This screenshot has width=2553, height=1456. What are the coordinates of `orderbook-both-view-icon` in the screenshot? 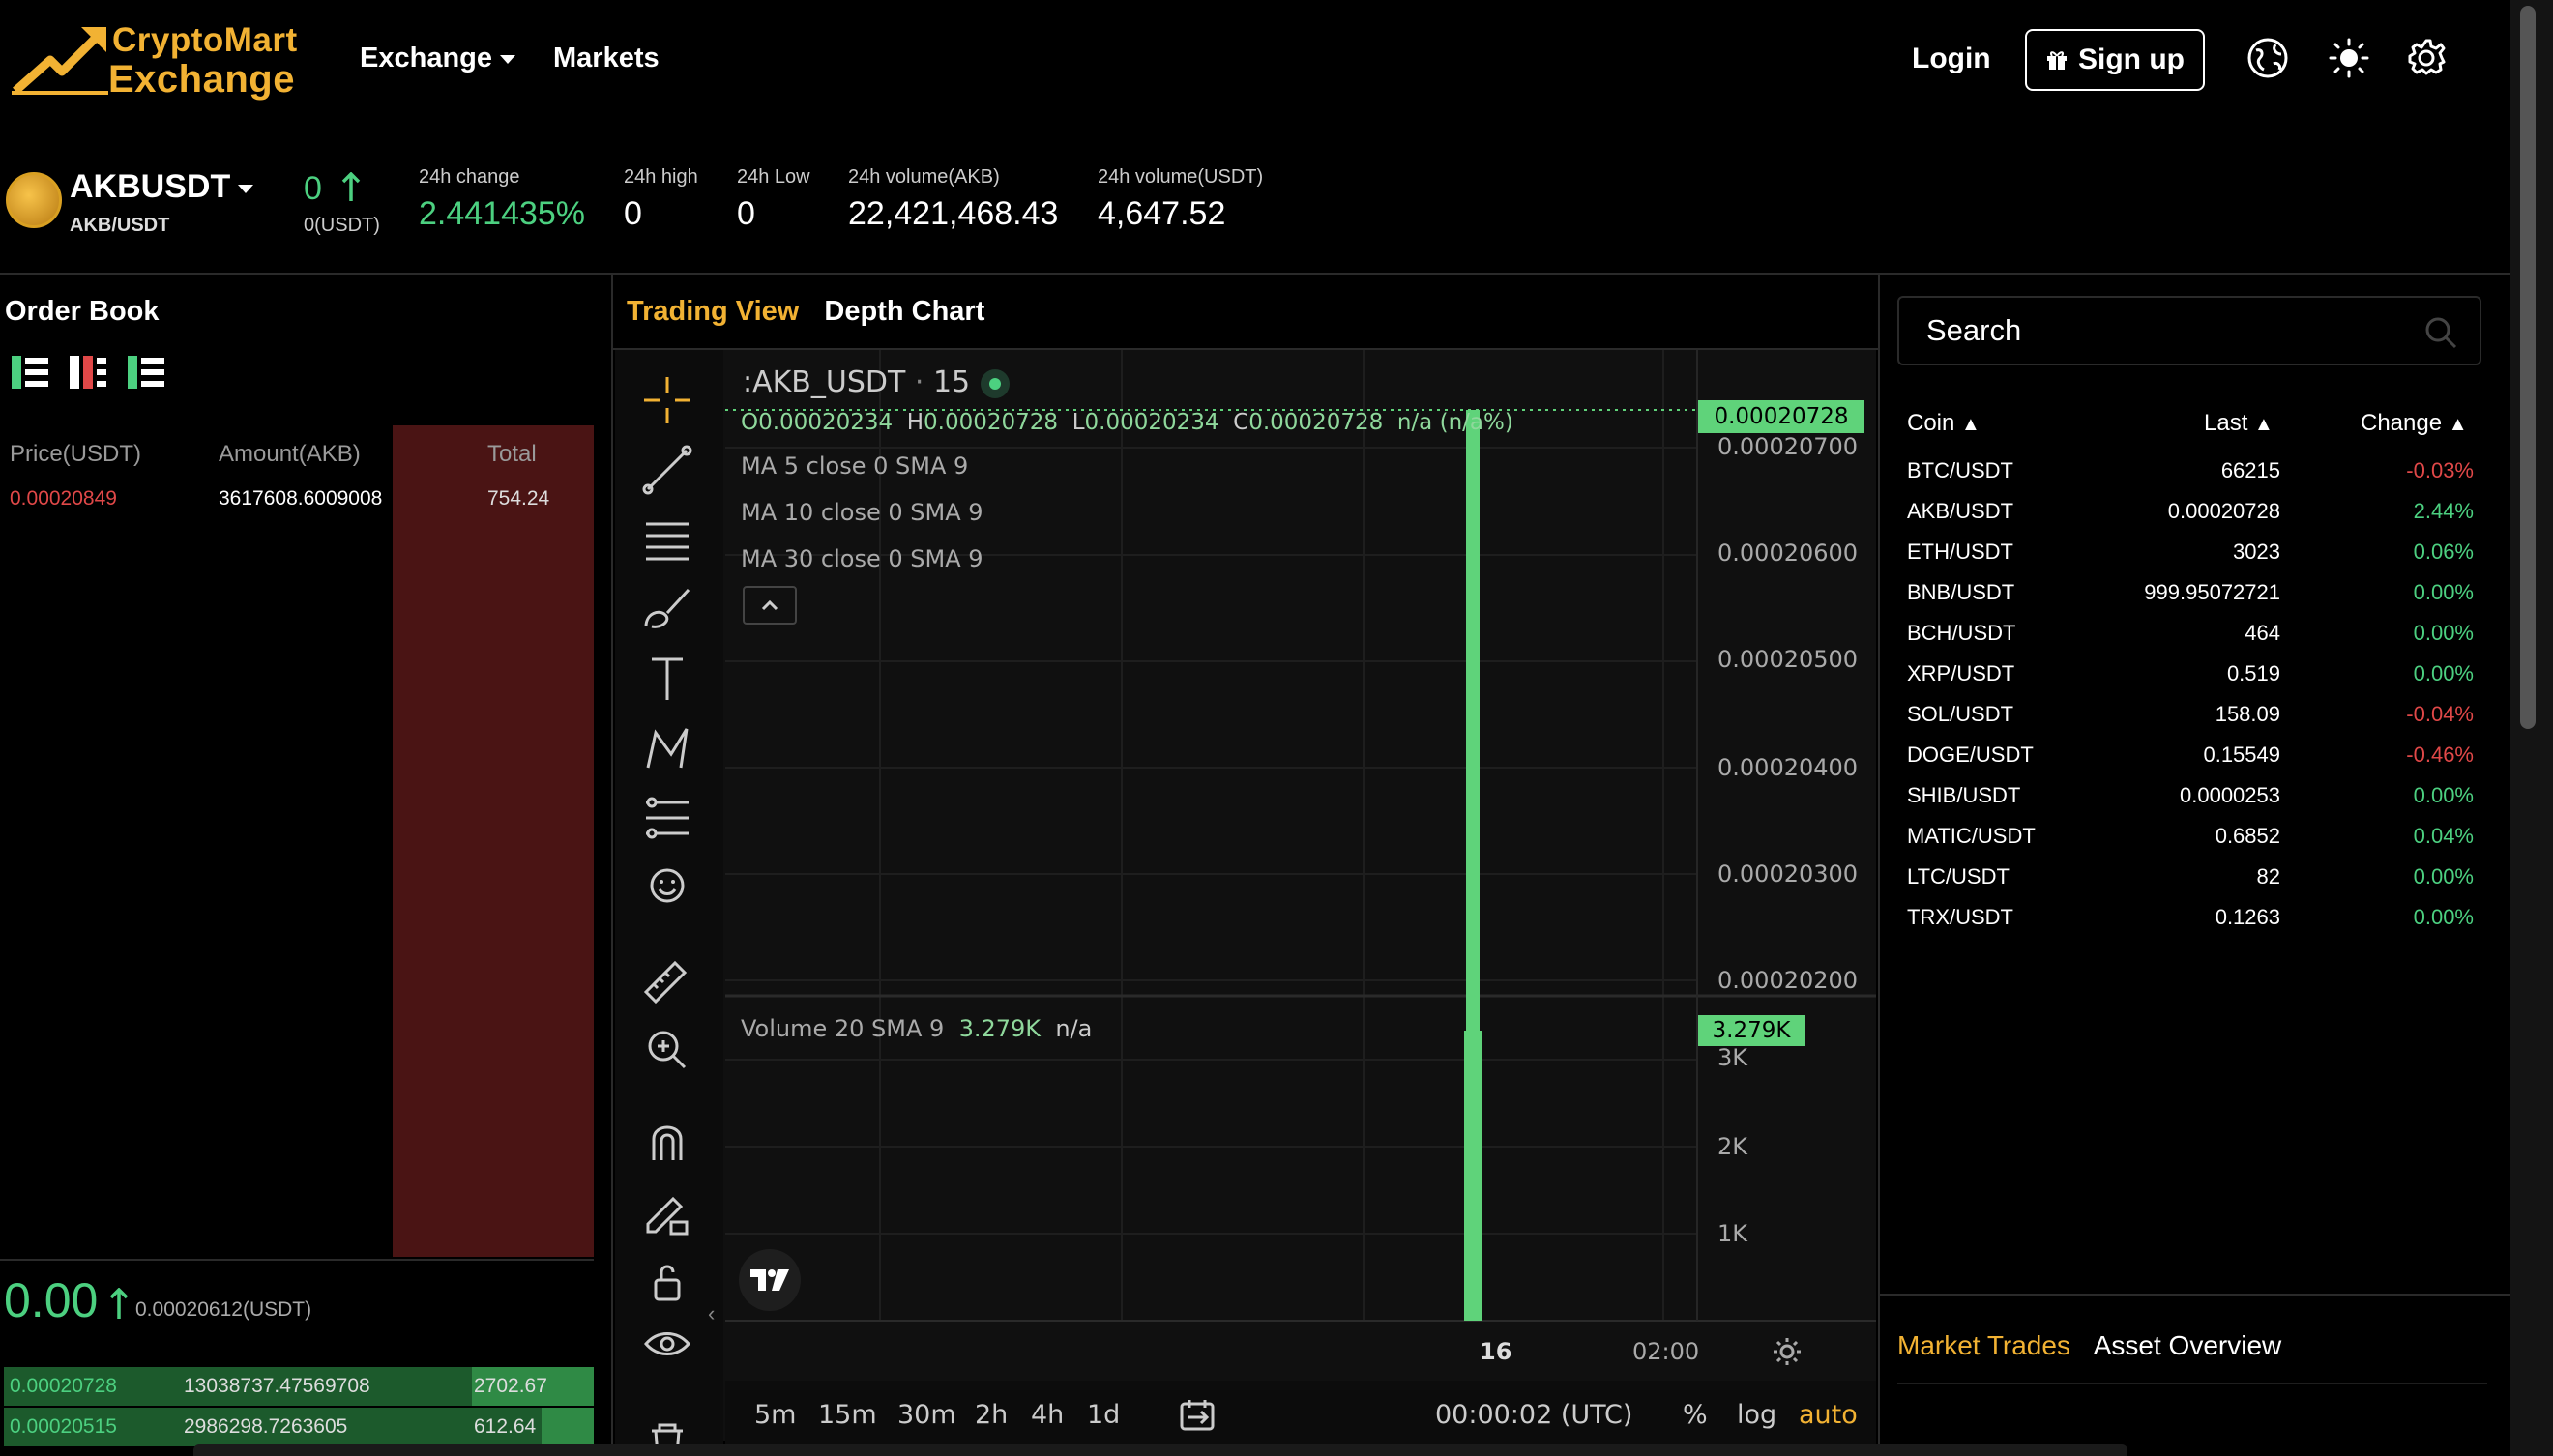 It's located at (30, 372).